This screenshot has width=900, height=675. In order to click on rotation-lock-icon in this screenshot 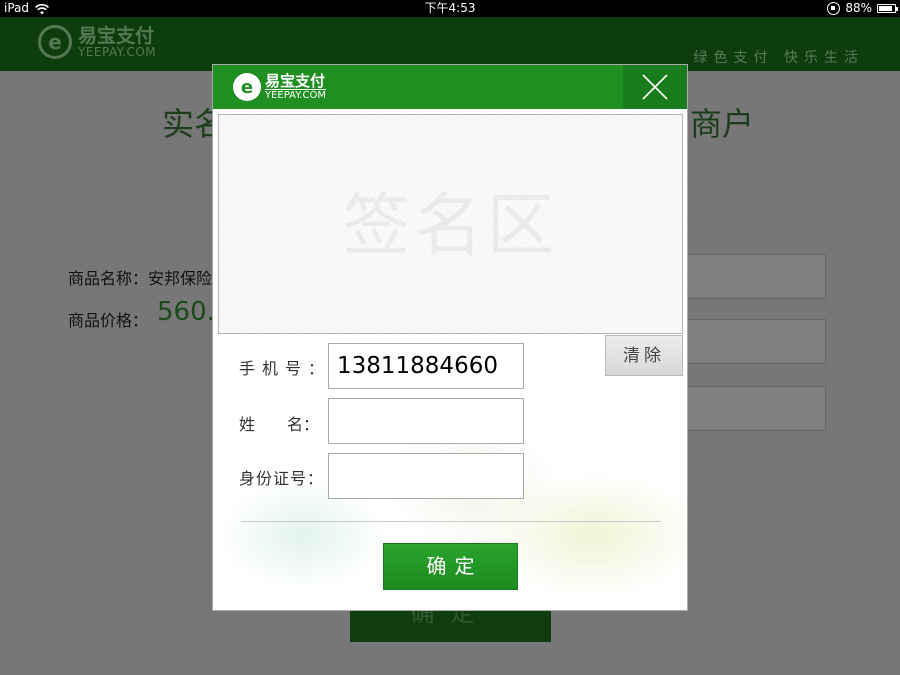, I will do `click(834, 8)`.